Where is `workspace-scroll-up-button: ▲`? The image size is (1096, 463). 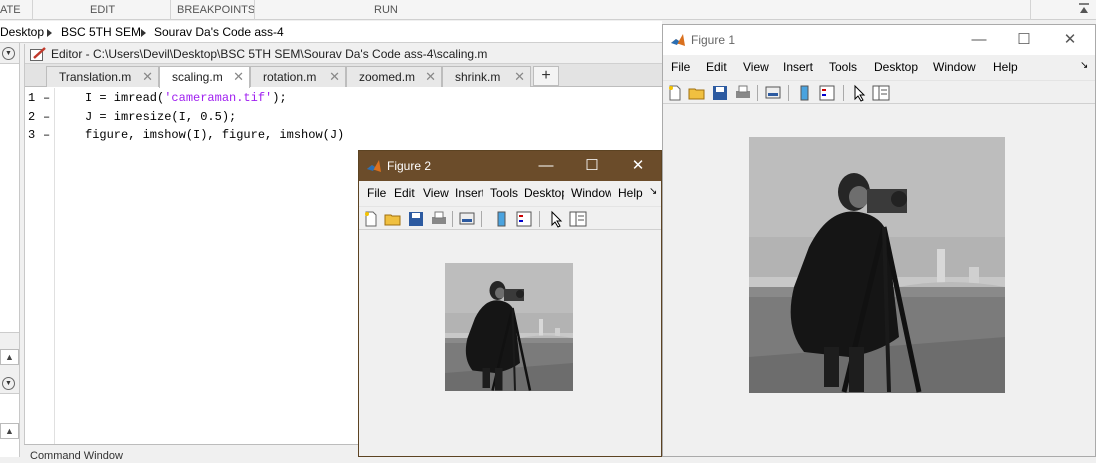 workspace-scroll-up-button: ▲ is located at coordinates (9, 431).